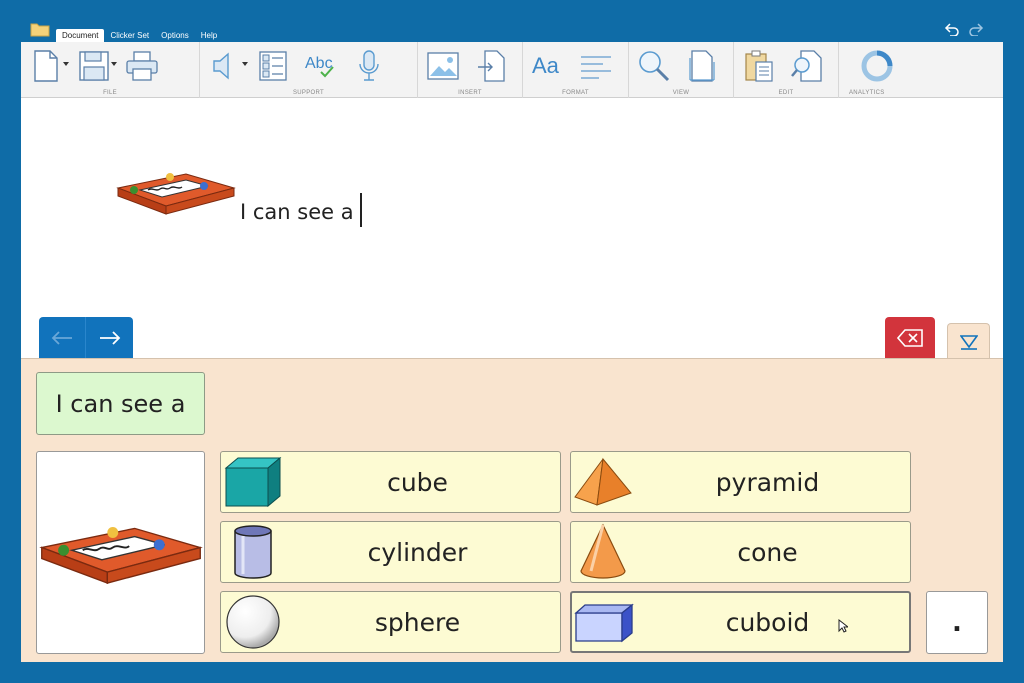 This screenshot has width=1024, height=683. I want to click on group-label-view: VIEW, so click(681, 93).